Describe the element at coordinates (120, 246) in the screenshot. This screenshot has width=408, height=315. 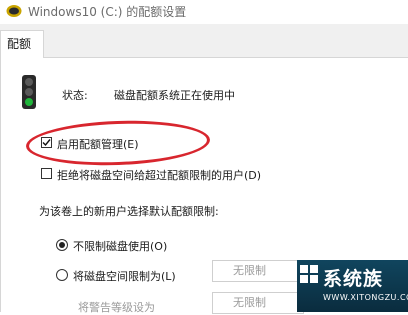
I see `no-limit-label: 不限制磁盘使用(O)` at that location.